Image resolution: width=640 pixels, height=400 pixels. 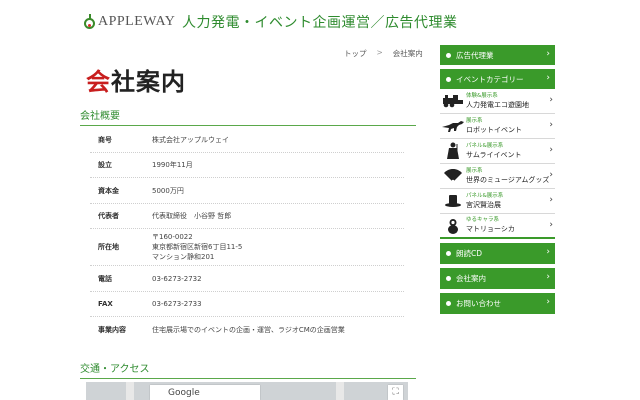 What do you see at coordinates (148, 82) in the screenshot?
I see `page-title-rest: 社案内` at bounding box center [148, 82].